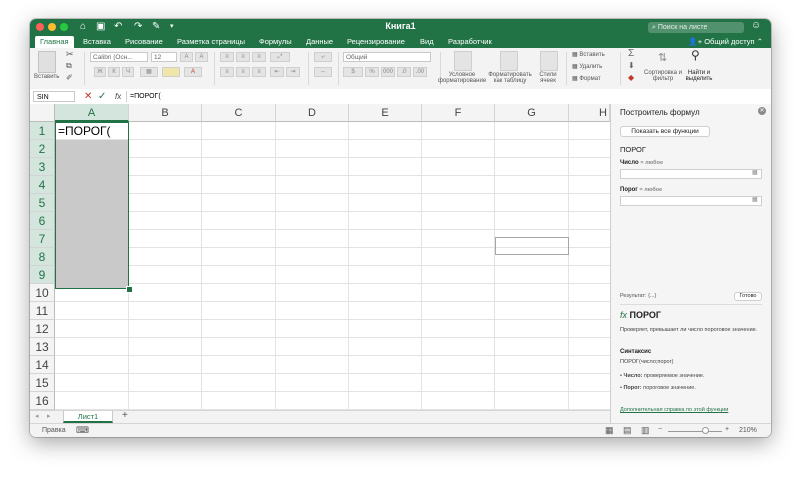 Image resolution: width=800 pixels, height=477 pixels. I want to click on row-header-9: 9, so click(42, 275).